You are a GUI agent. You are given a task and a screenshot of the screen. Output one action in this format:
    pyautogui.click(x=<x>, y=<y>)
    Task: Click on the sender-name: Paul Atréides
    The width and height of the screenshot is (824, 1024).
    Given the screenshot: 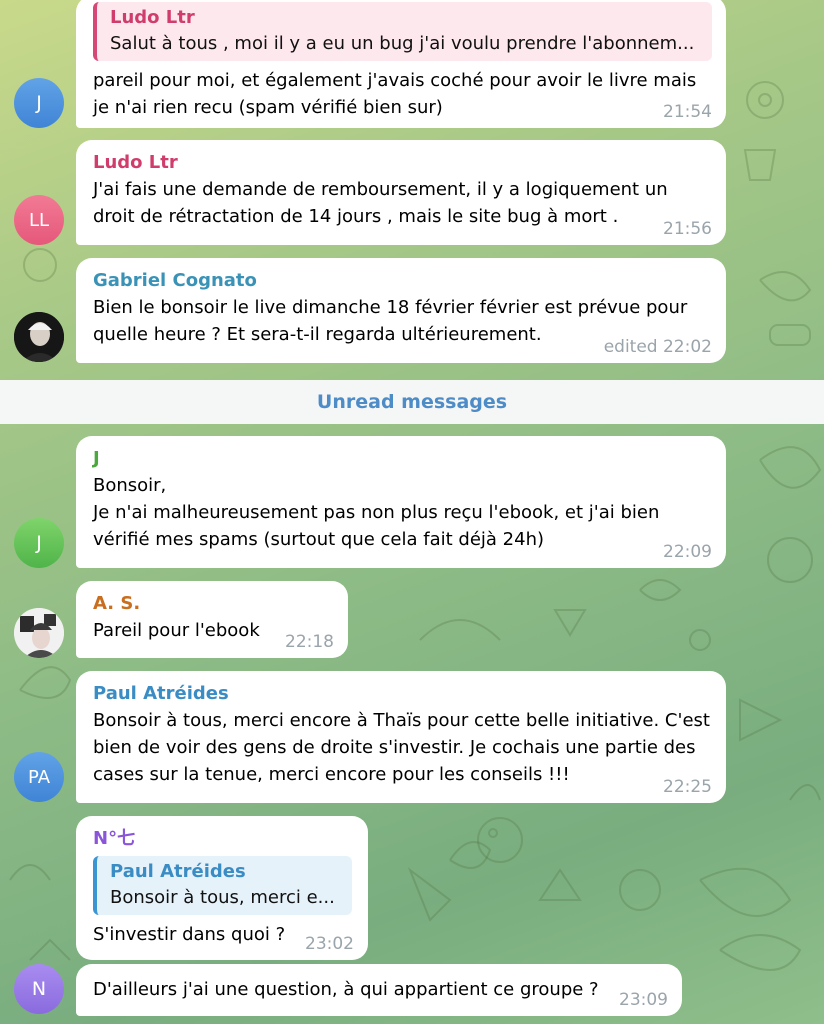 What is the action you would take?
    pyautogui.click(x=402, y=694)
    